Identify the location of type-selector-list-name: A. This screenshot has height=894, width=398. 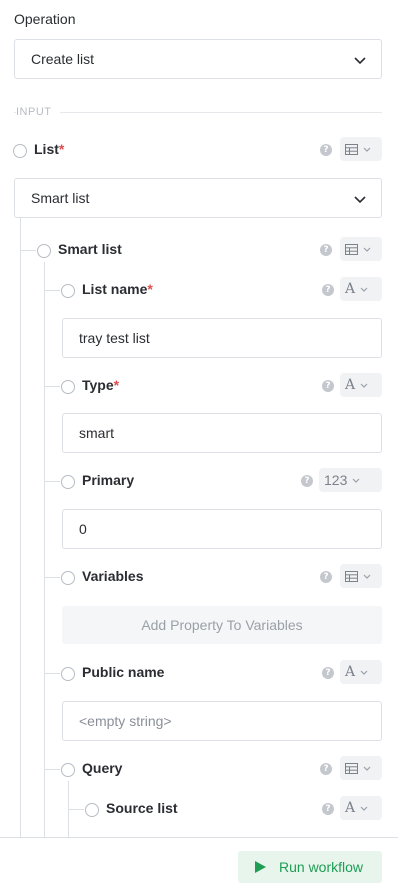
(361, 289).